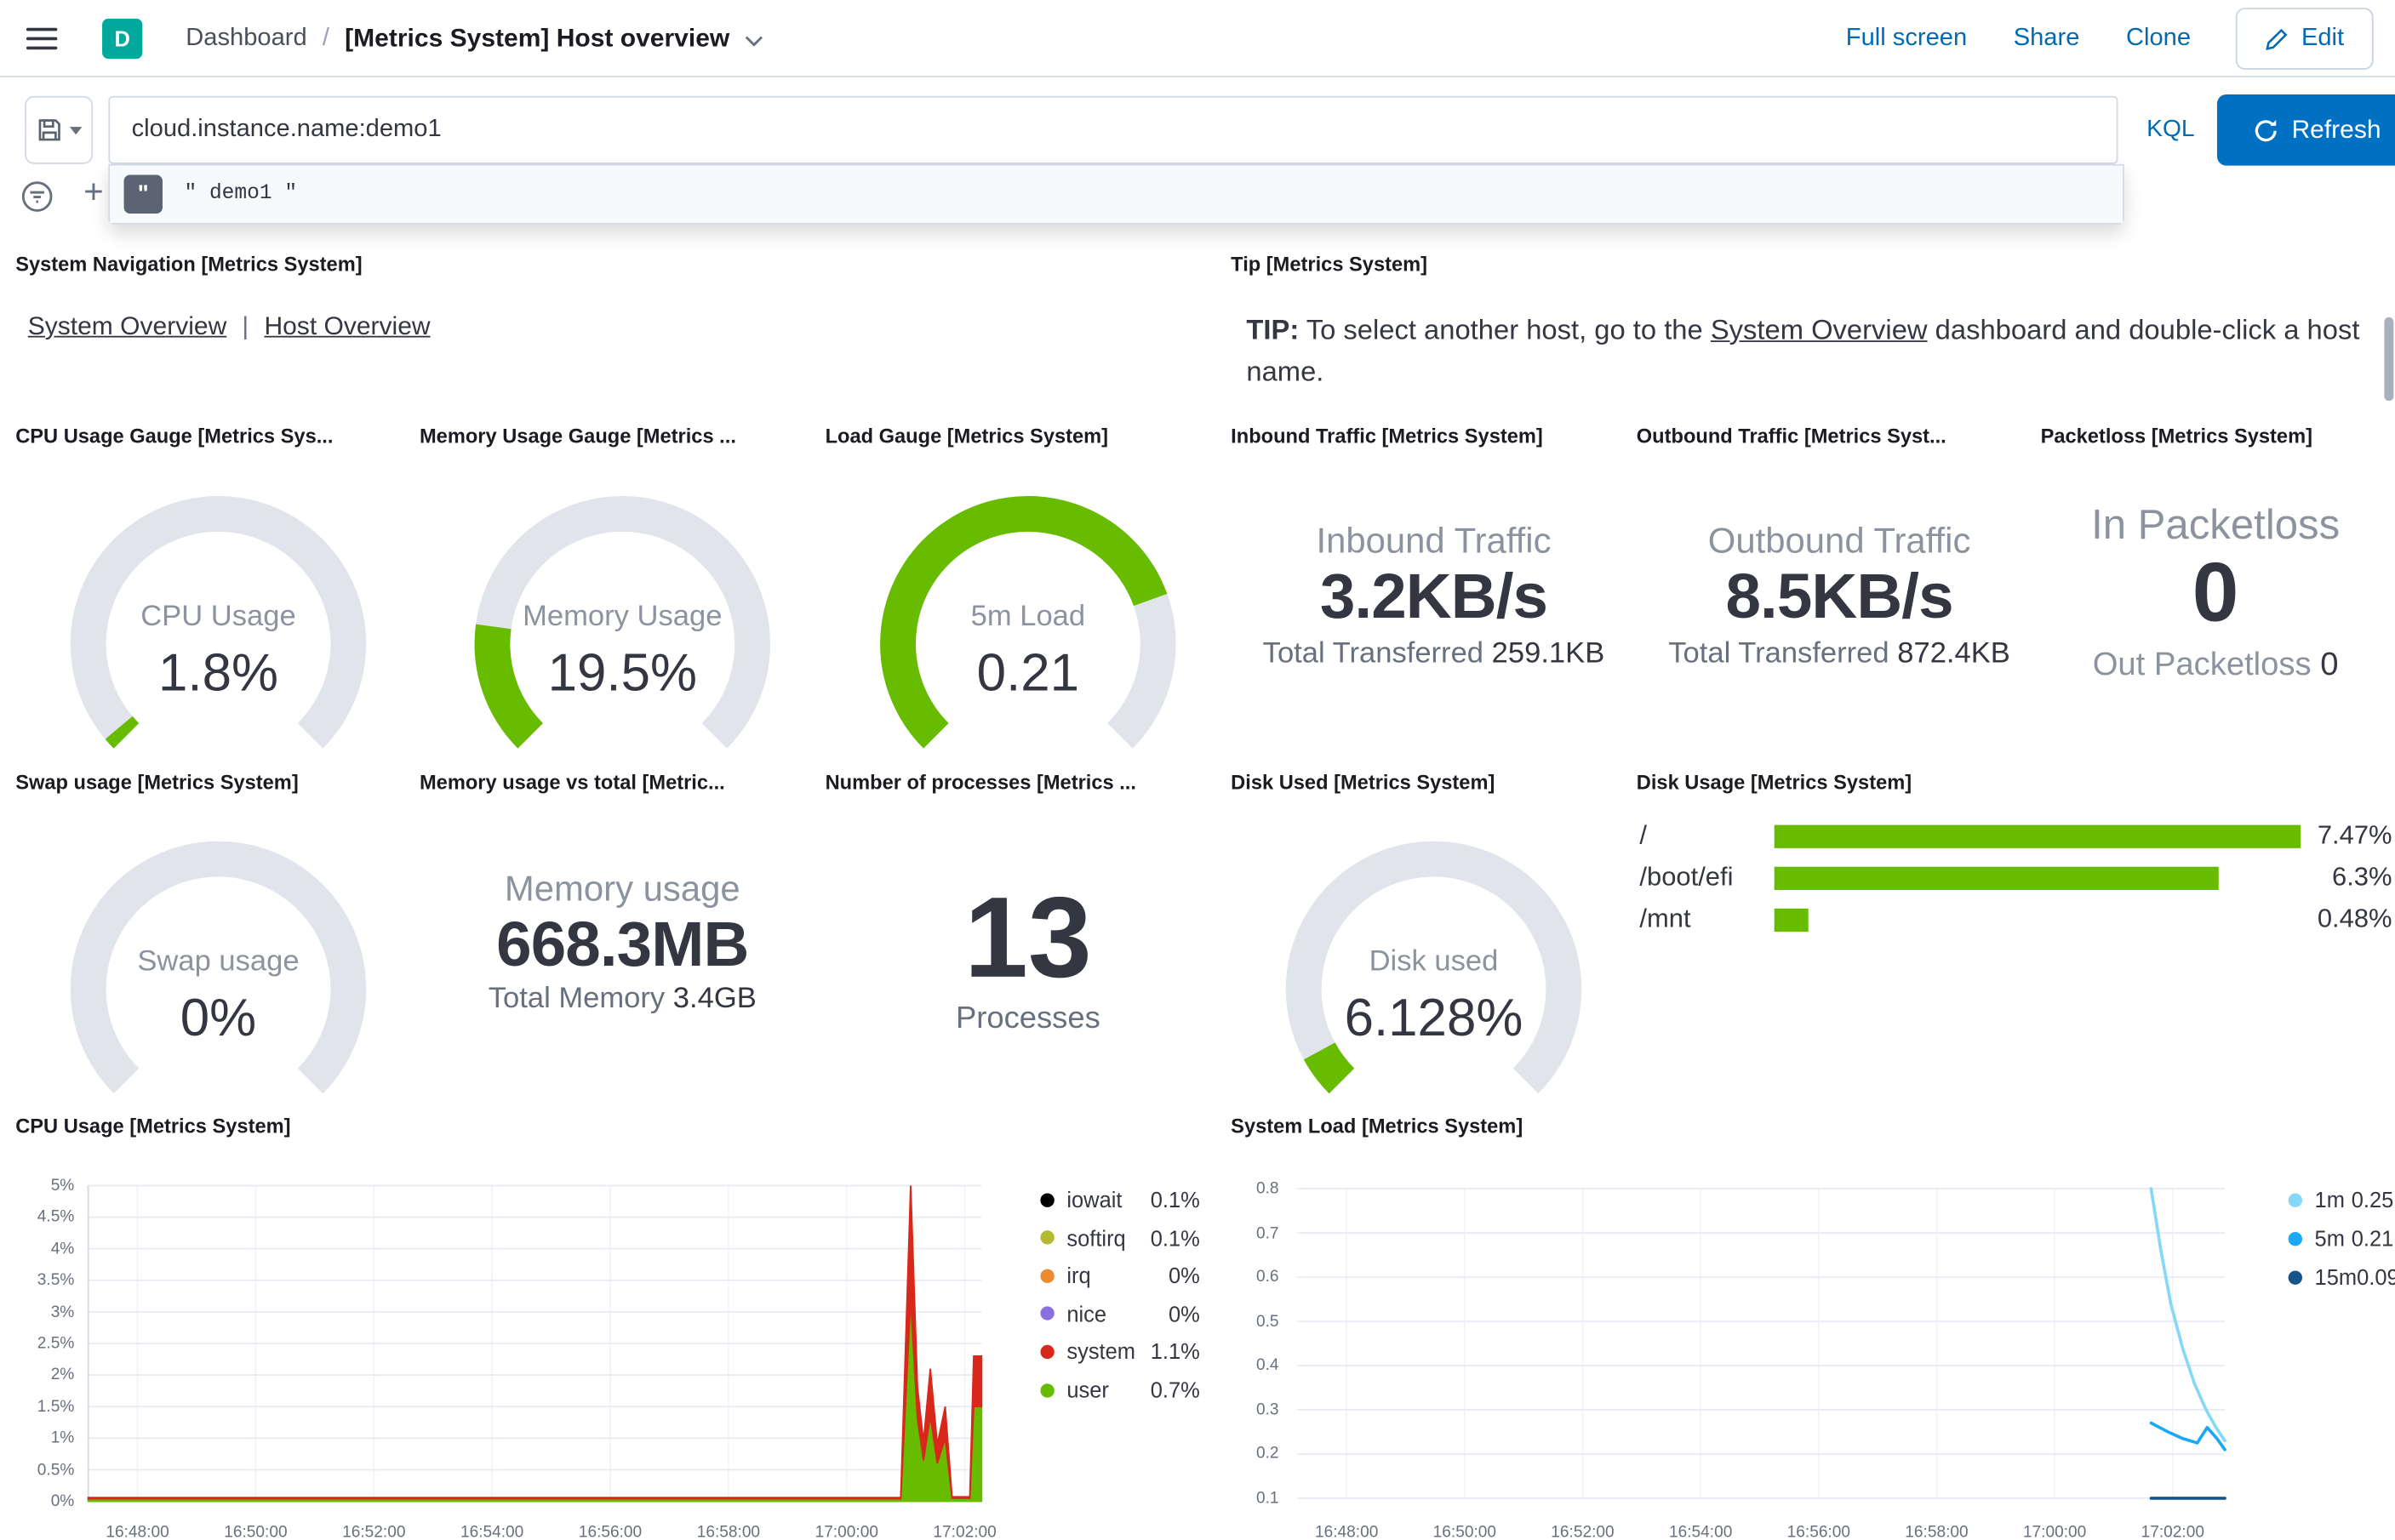 The width and height of the screenshot is (2395, 1540). I want to click on panel-title-disk-used: Disk Used [Metrics System], so click(1425, 782).